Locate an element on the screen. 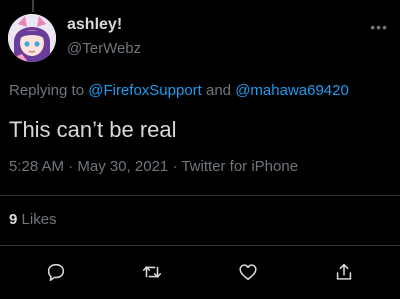 This screenshot has width=400, height=299. likes-count: 9 is located at coordinates (13, 219).